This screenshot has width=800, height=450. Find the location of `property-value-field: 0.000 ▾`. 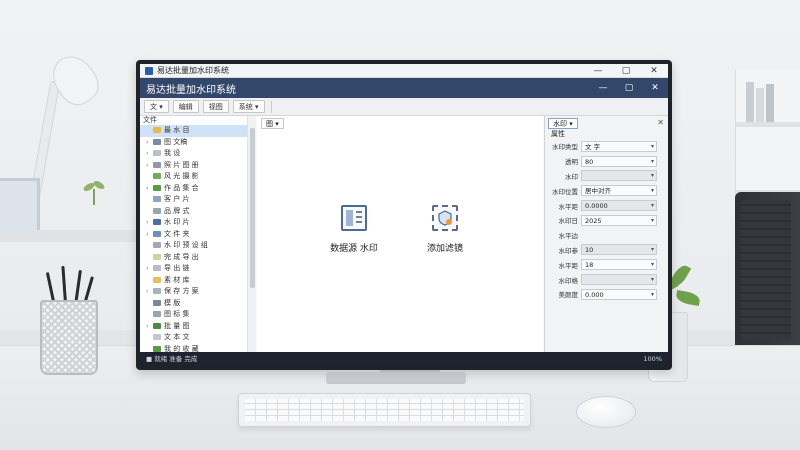

property-value-field: 0.000 ▾ is located at coordinates (619, 294).